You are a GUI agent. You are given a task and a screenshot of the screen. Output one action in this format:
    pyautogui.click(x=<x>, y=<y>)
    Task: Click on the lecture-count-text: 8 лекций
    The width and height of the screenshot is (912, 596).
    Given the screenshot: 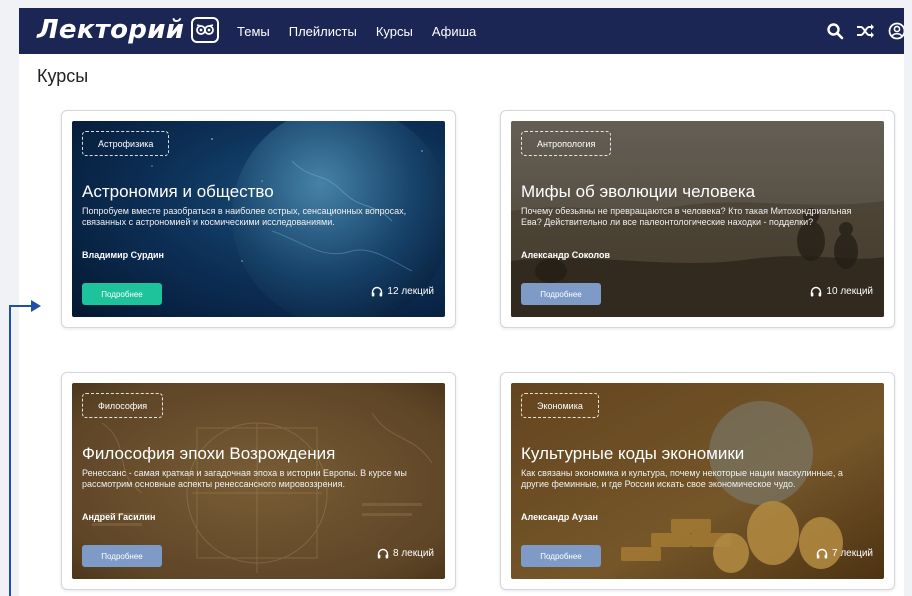 What is the action you would take?
    pyautogui.click(x=413, y=553)
    